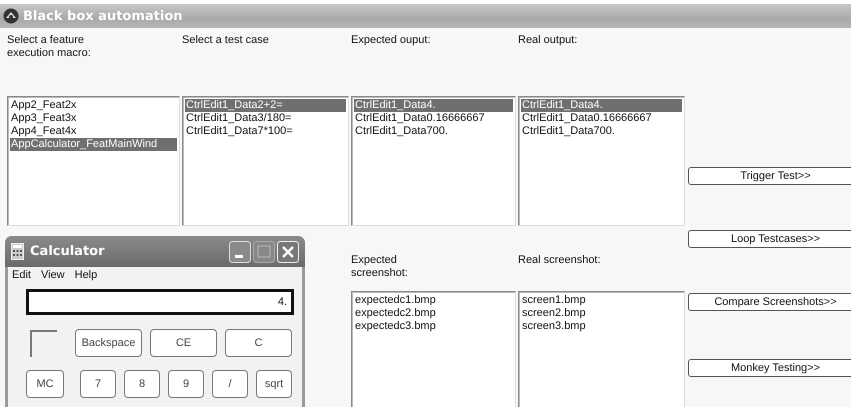 The width and height of the screenshot is (851, 407). Describe the element at coordinates (160, 302) in the screenshot. I see `calculator-display: 4.` at that location.